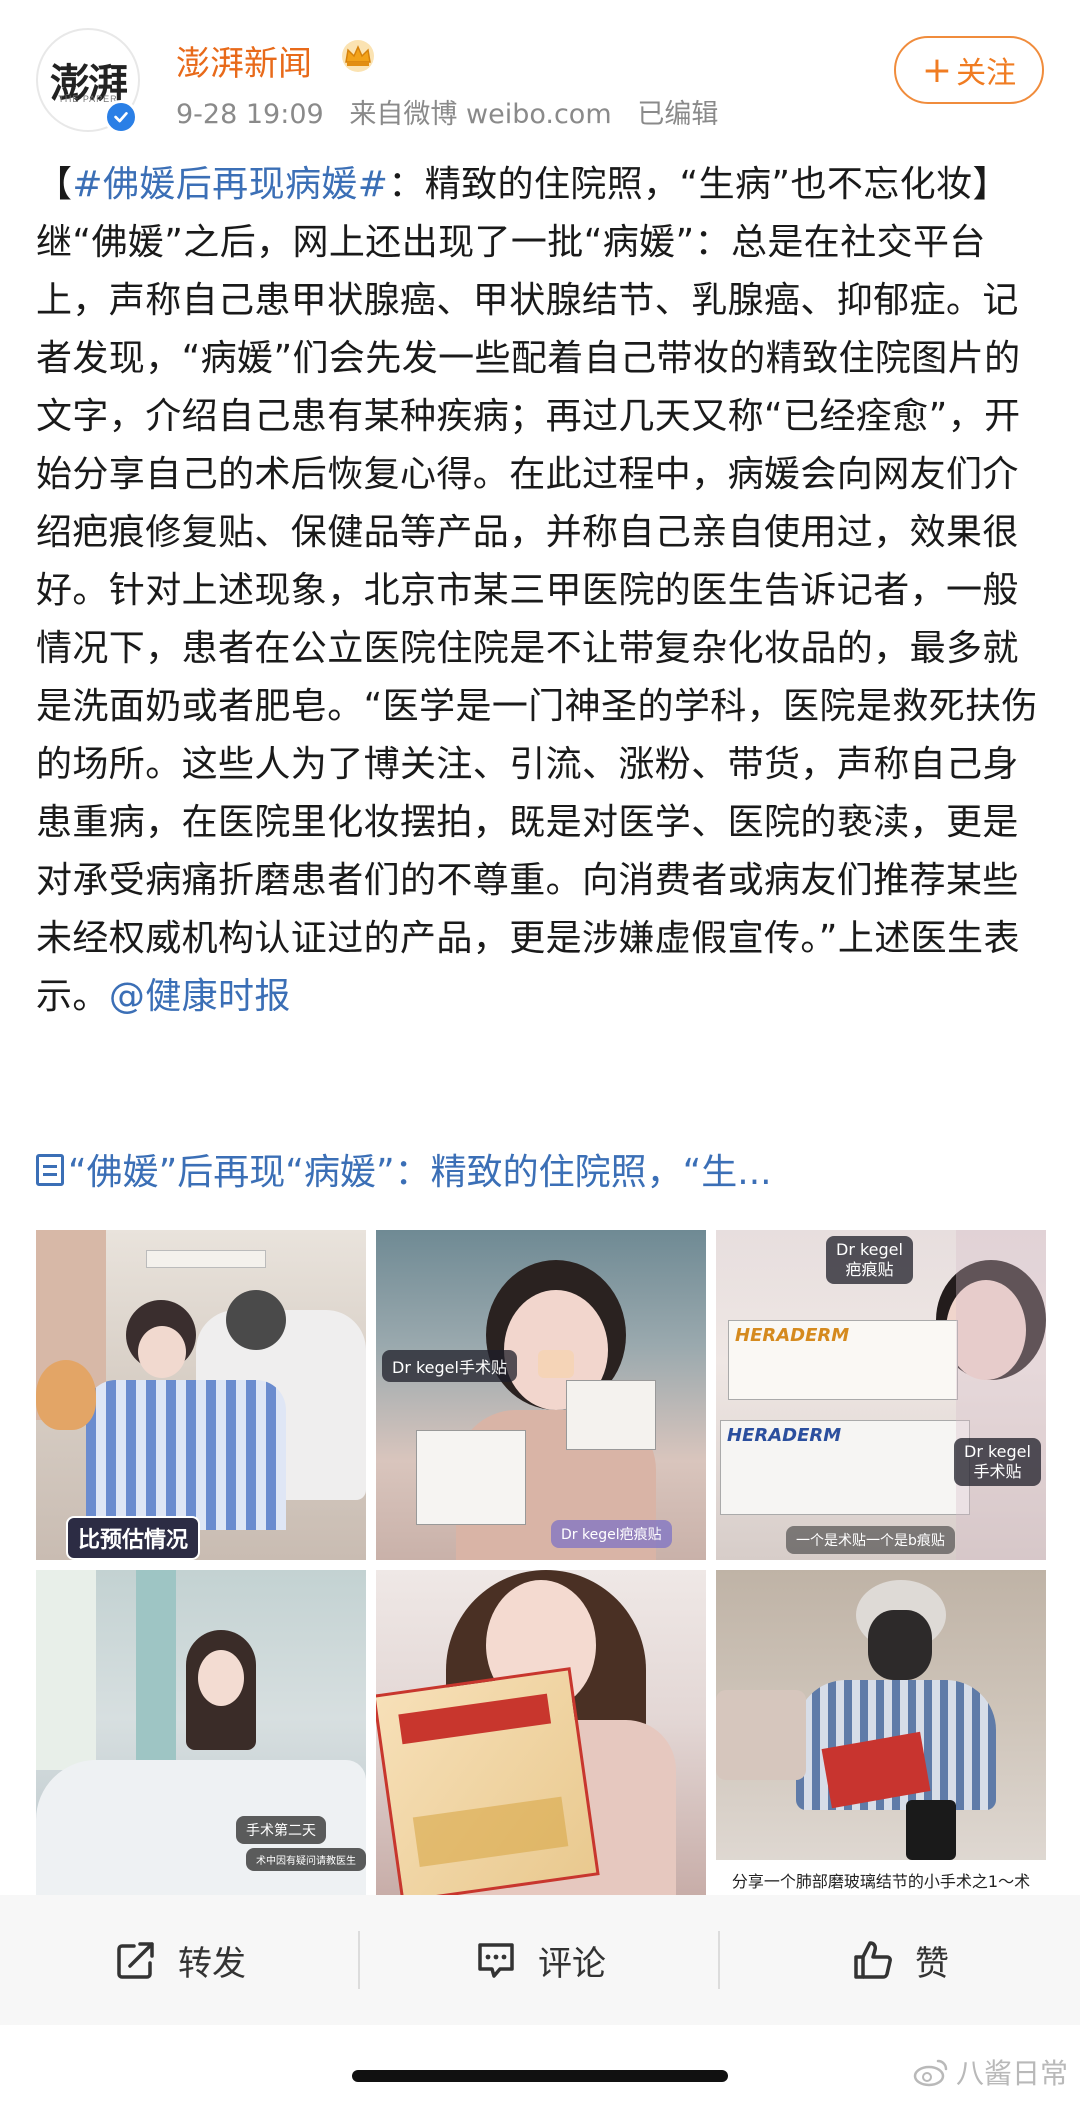 This screenshot has height=2102, width=1080. Describe the element at coordinates (870, 1540) in the screenshot. I see `image-3-label-c: 一个是术贴一个是b痕贴` at that location.